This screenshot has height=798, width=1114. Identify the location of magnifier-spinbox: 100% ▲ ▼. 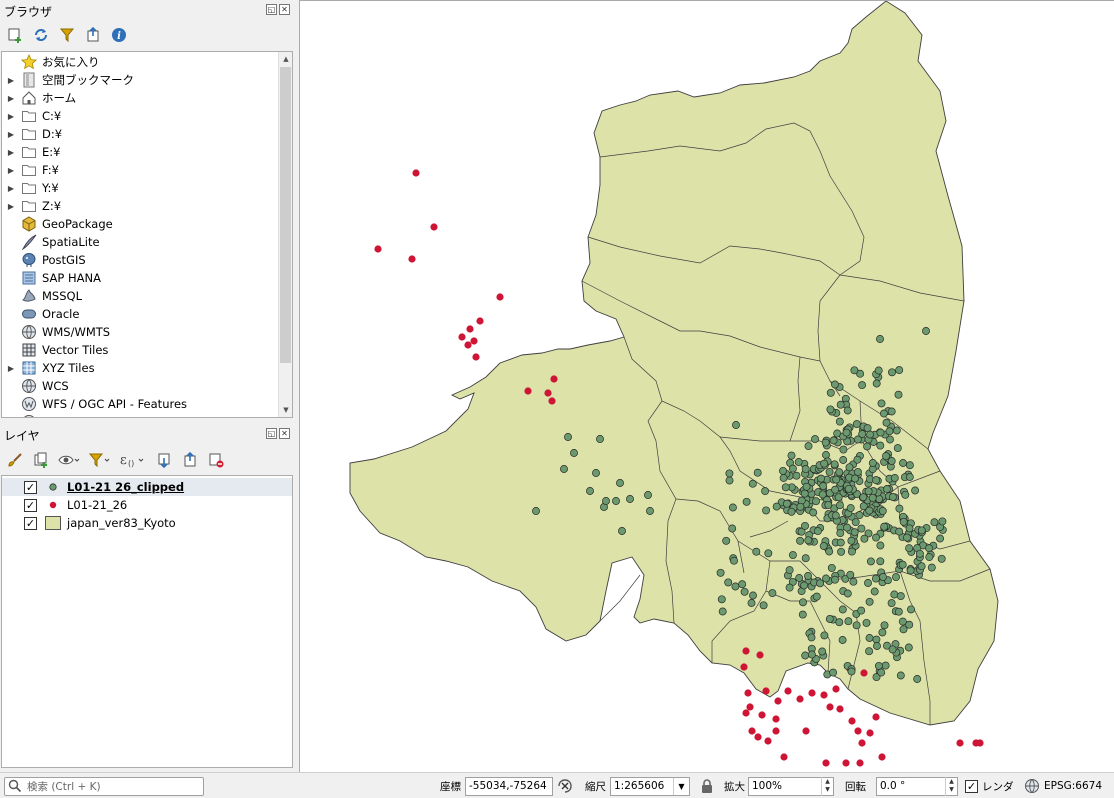
(791, 786).